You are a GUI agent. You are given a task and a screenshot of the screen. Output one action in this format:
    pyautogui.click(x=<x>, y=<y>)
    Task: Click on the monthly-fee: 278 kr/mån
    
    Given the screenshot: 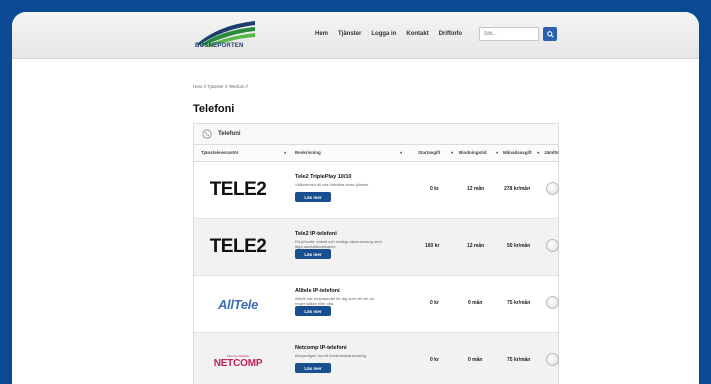 What is the action you would take?
    pyautogui.click(x=517, y=189)
    